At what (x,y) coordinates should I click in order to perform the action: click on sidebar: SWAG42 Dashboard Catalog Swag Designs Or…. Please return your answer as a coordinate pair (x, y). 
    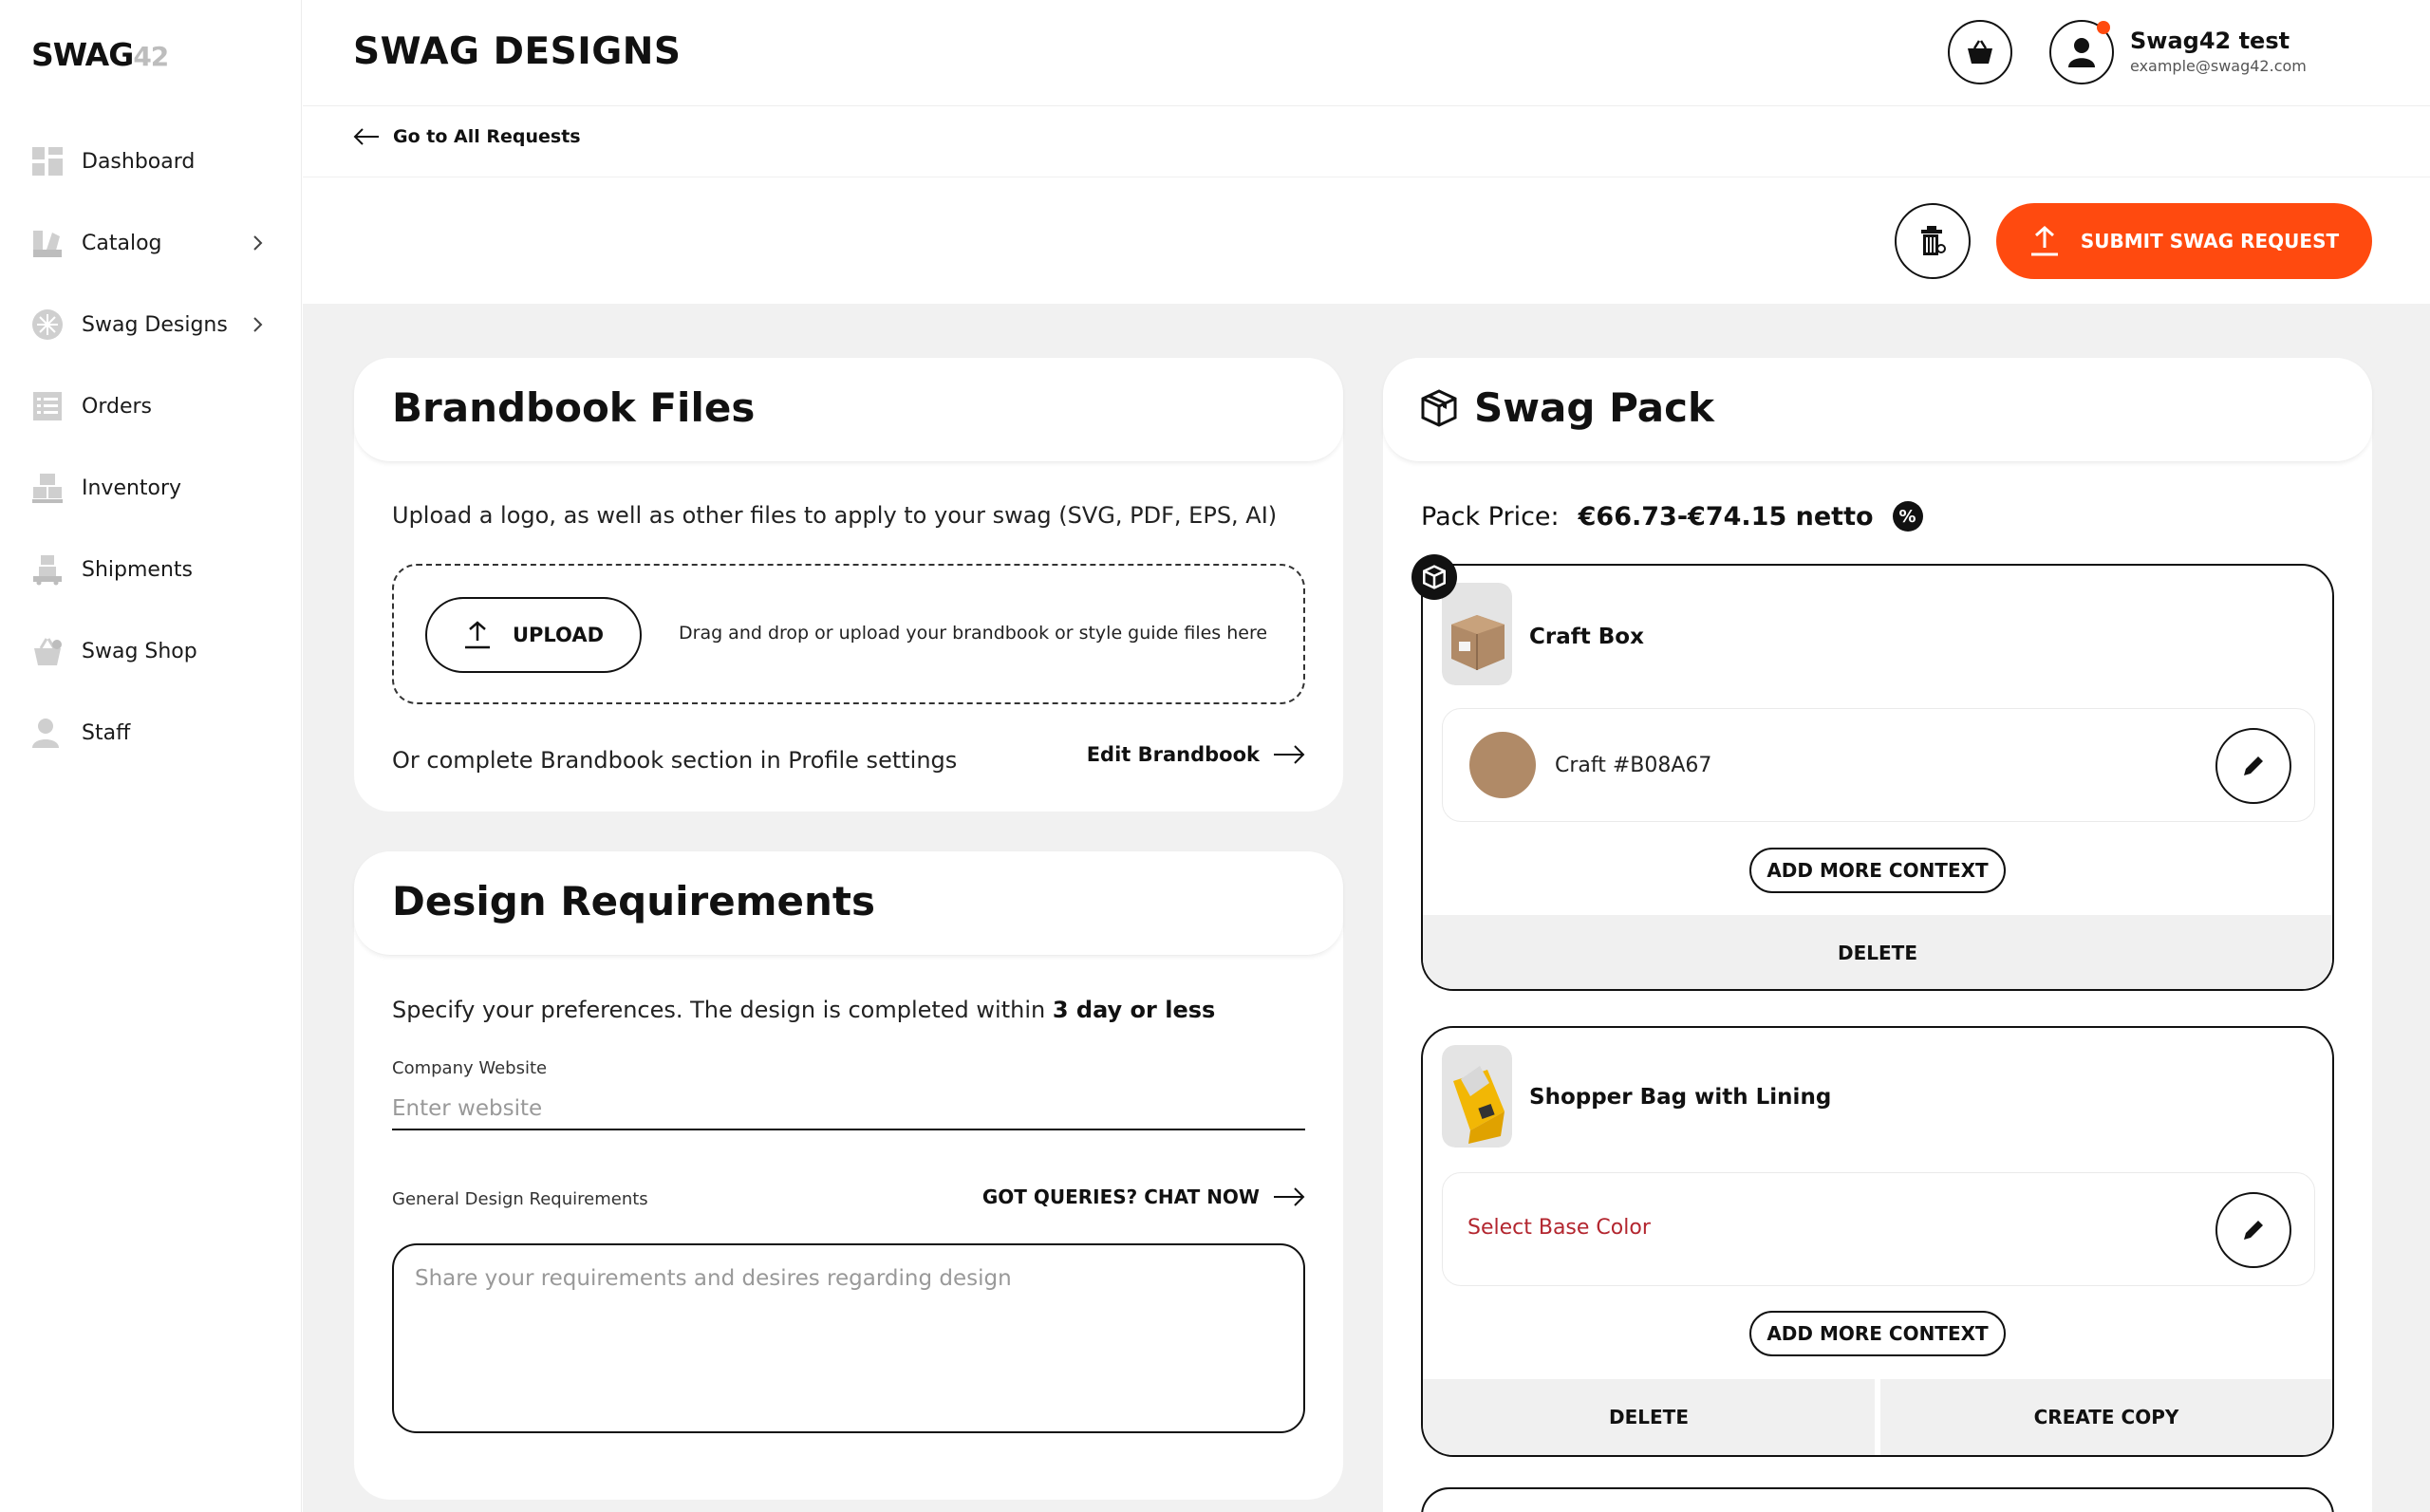
    Looking at the image, I should click on (151, 756).